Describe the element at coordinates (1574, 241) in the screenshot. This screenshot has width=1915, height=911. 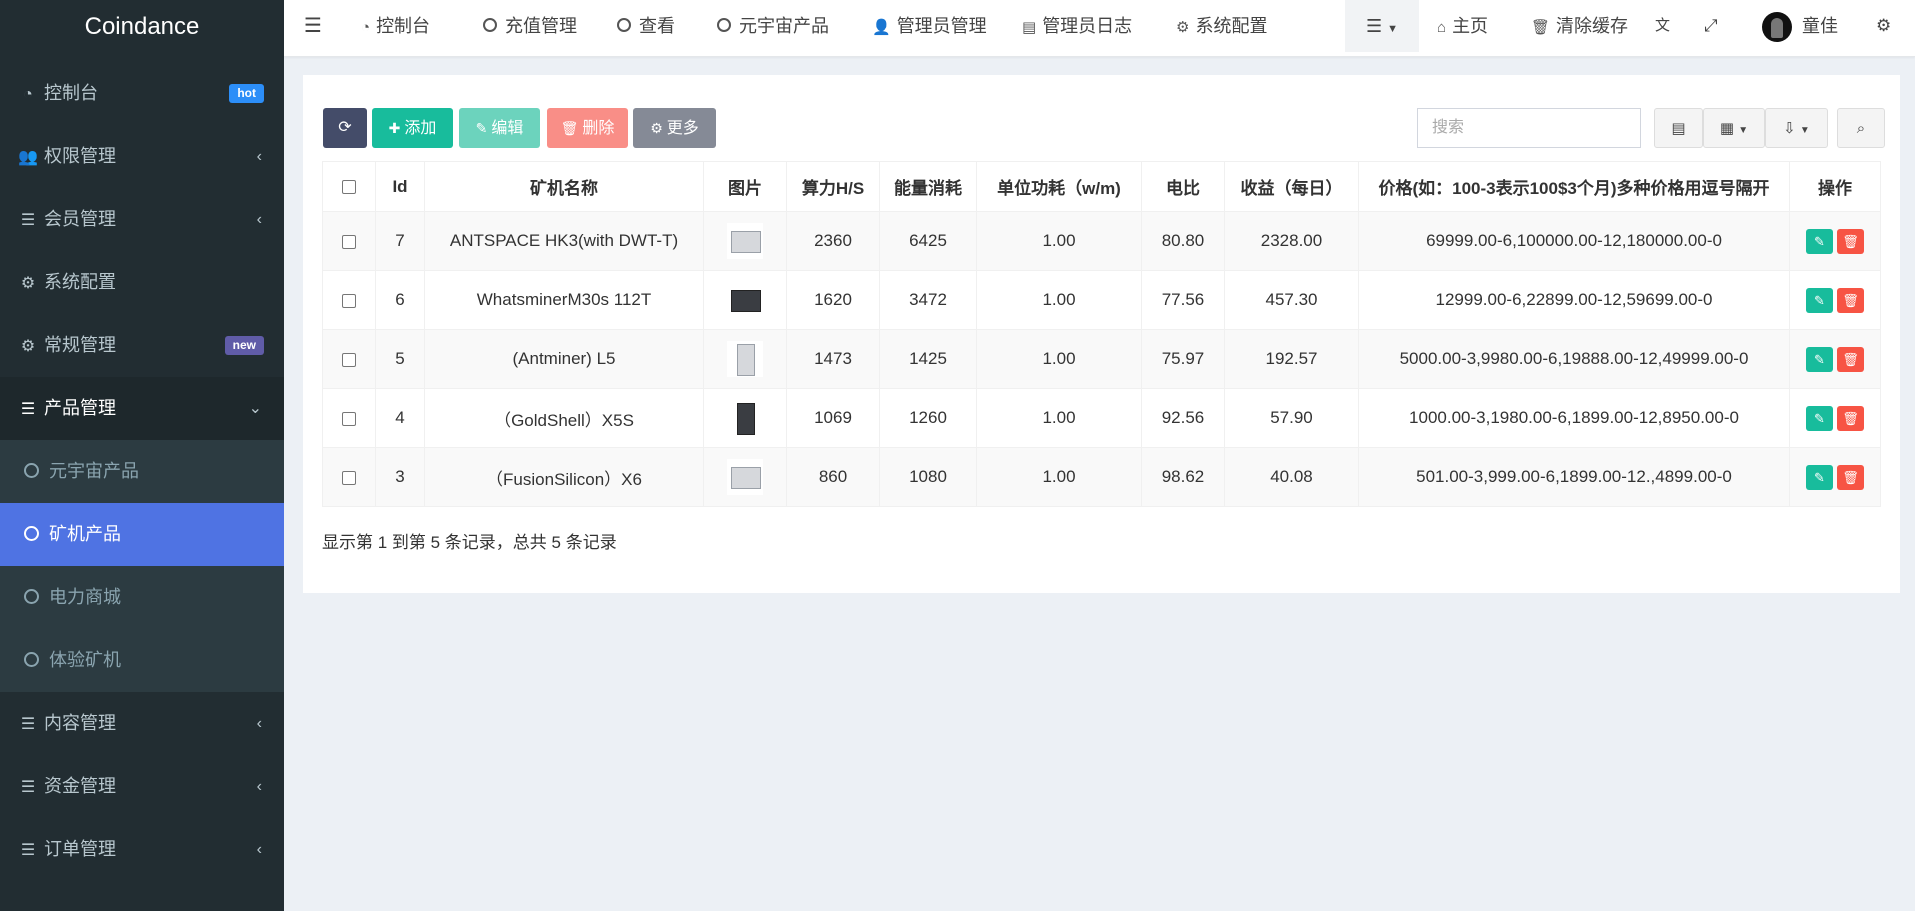
I see `cell-price: 69999.00-6,100000.00-12,180000.00-0` at that location.